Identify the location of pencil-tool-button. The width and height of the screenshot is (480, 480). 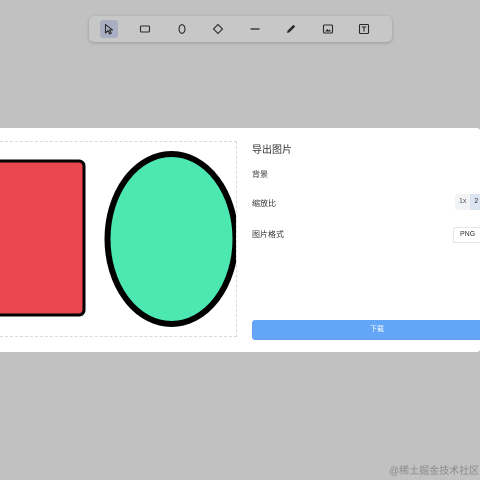
(292, 29).